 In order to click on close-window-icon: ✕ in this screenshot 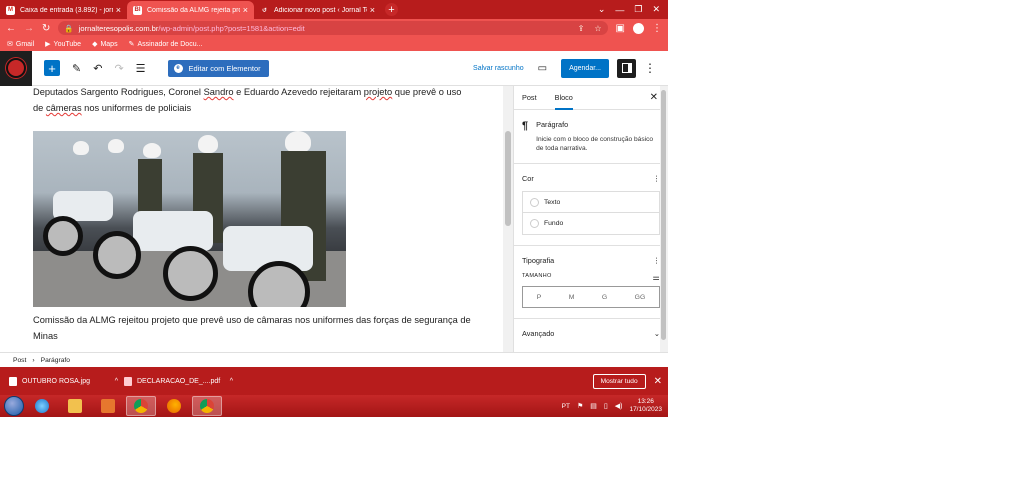, I will do `click(656, 9)`.